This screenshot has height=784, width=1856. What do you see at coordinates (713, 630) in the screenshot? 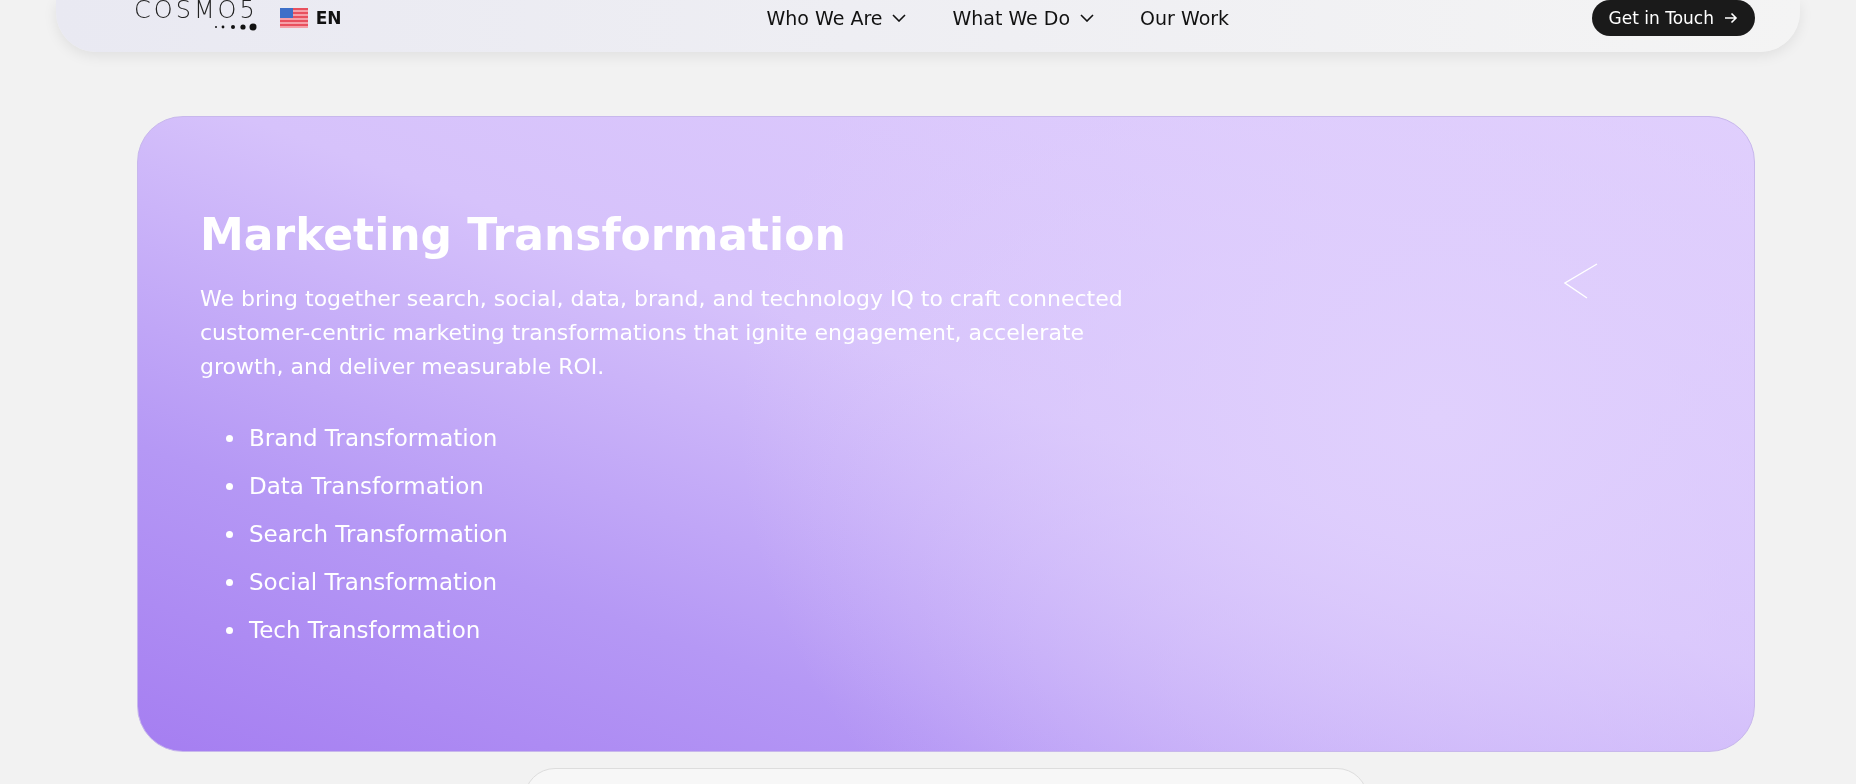
I see `list-item: Tech Transformation` at bounding box center [713, 630].